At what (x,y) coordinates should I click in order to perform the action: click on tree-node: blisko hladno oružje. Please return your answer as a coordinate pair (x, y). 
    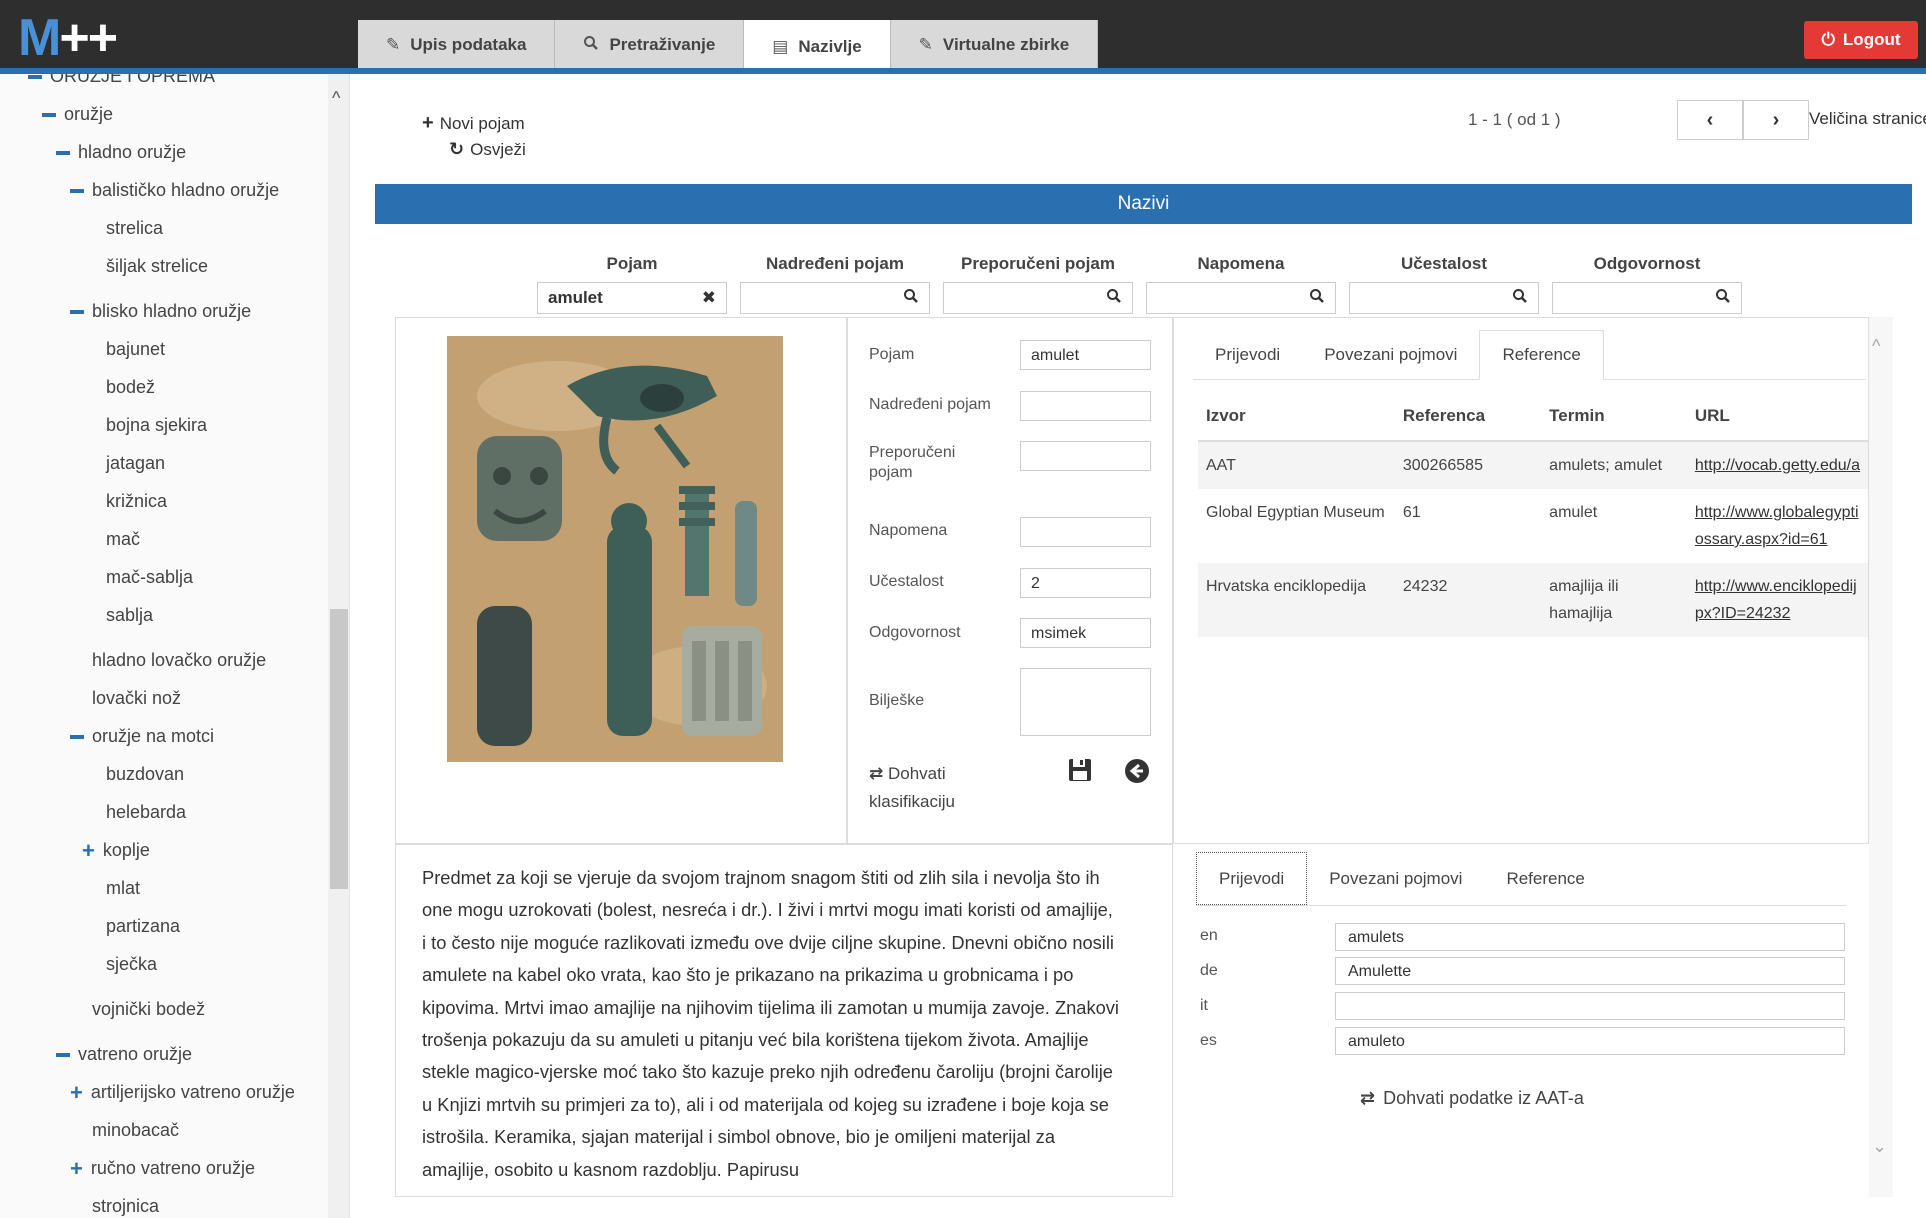
    Looking at the image, I should click on (160, 311).